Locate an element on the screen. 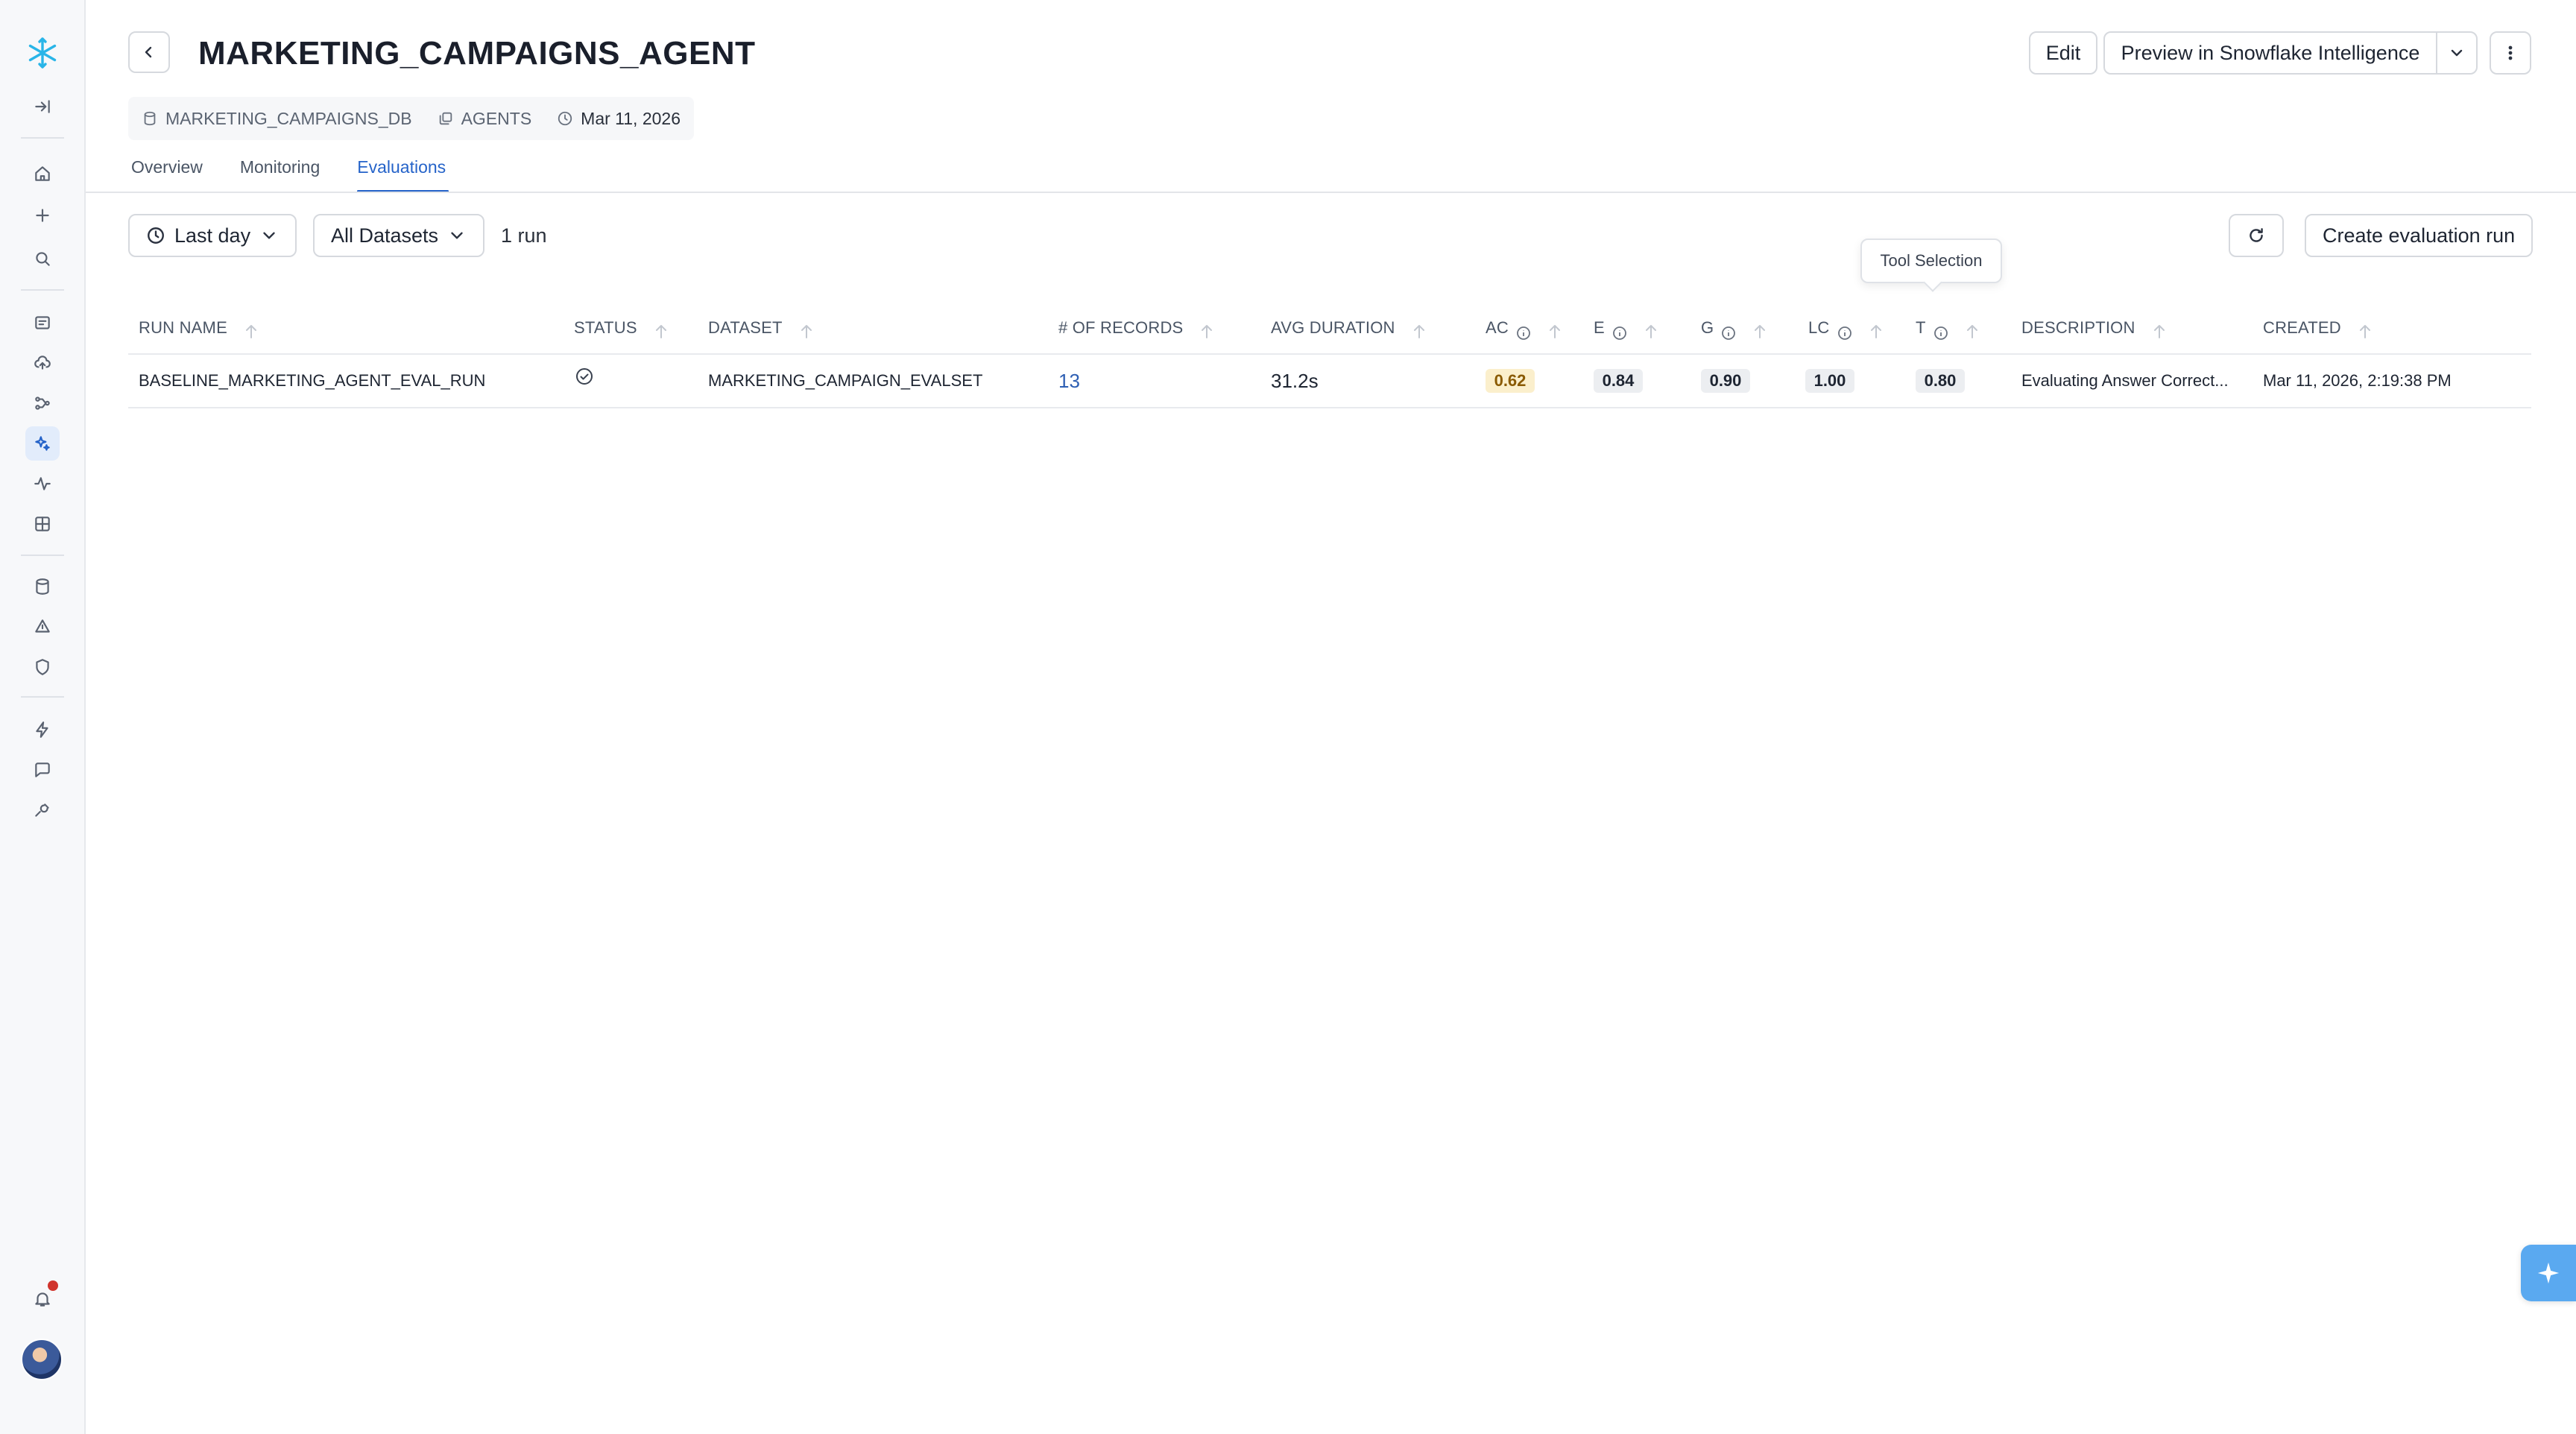  tab-overview: Overview is located at coordinates (167, 170).